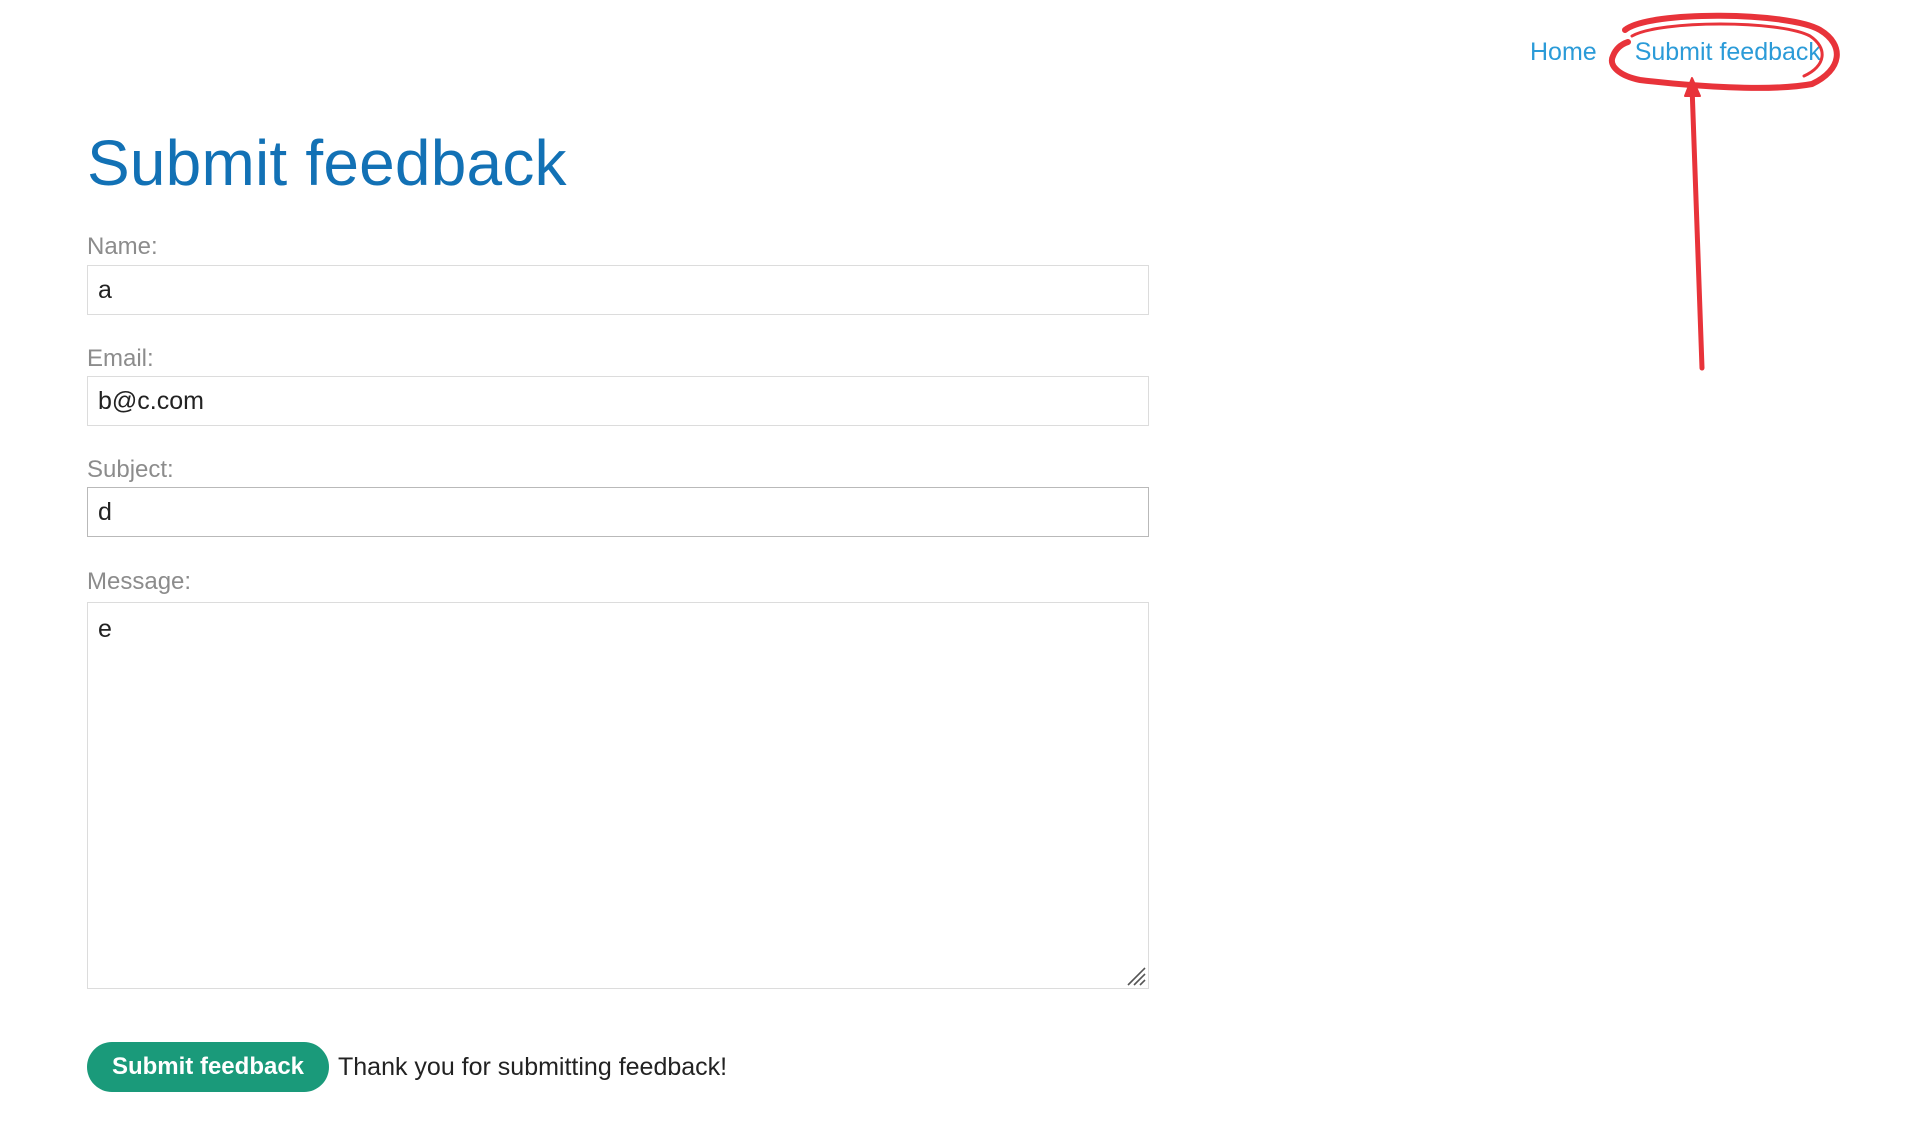 The image size is (1907, 1121). What do you see at coordinates (533, 1067) in the screenshot?
I see `status-message: Thank you for submitting feedback!` at bounding box center [533, 1067].